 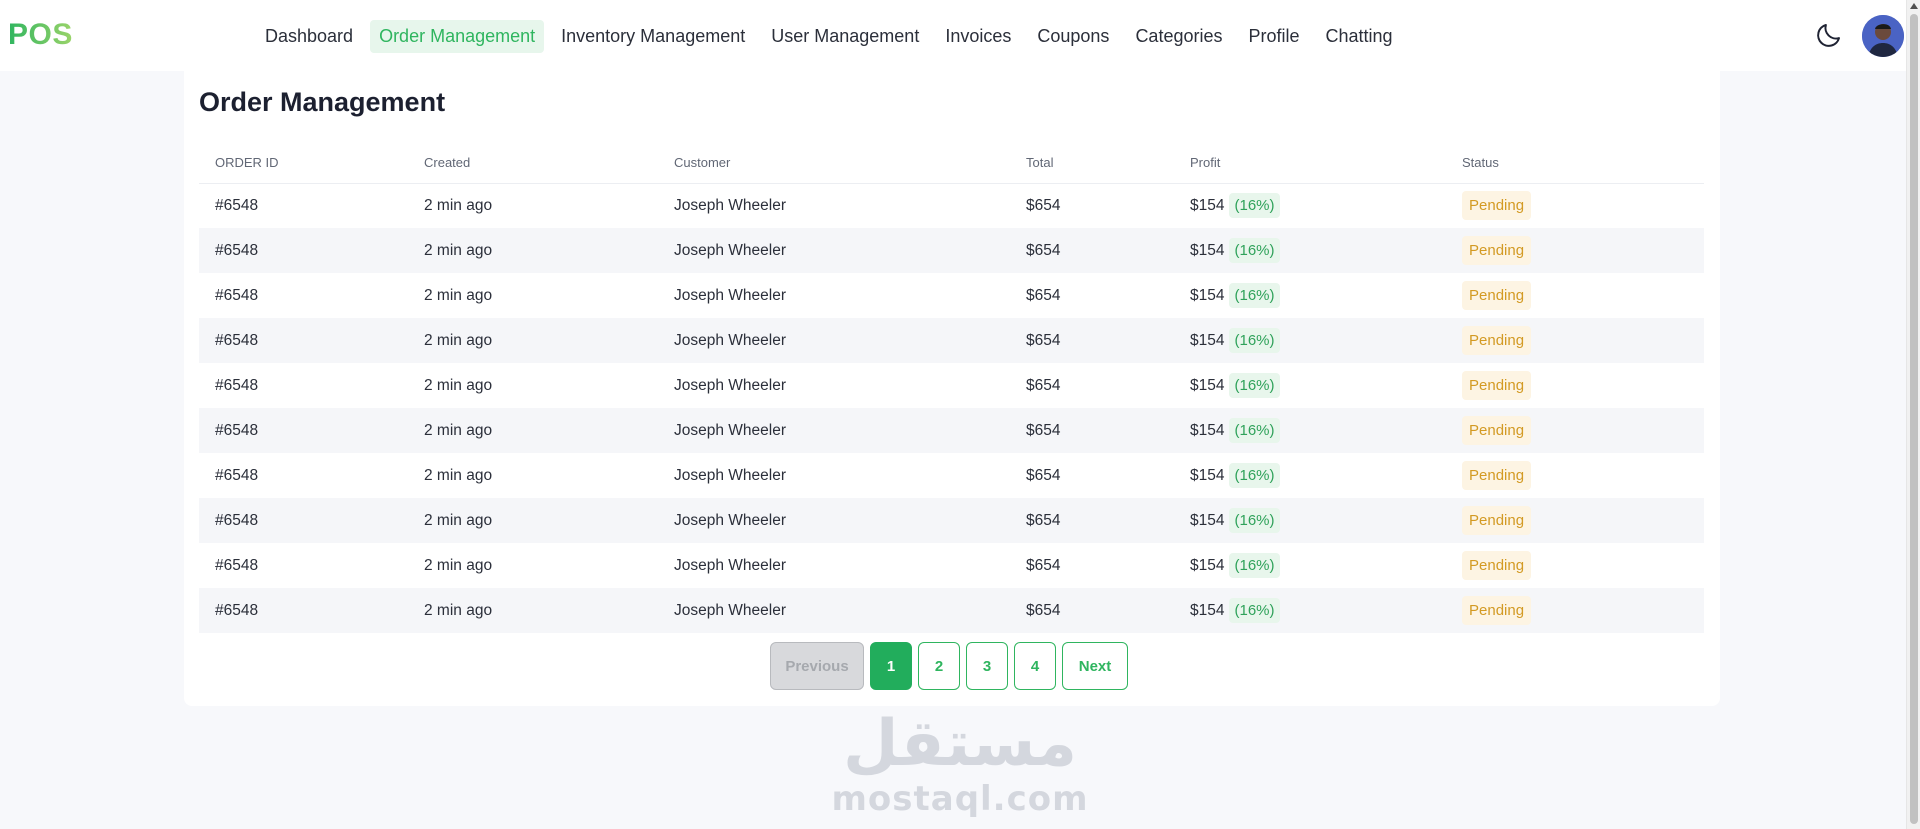 I want to click on nav-item-coupons: Coupons, so click(x=1073, y=36).